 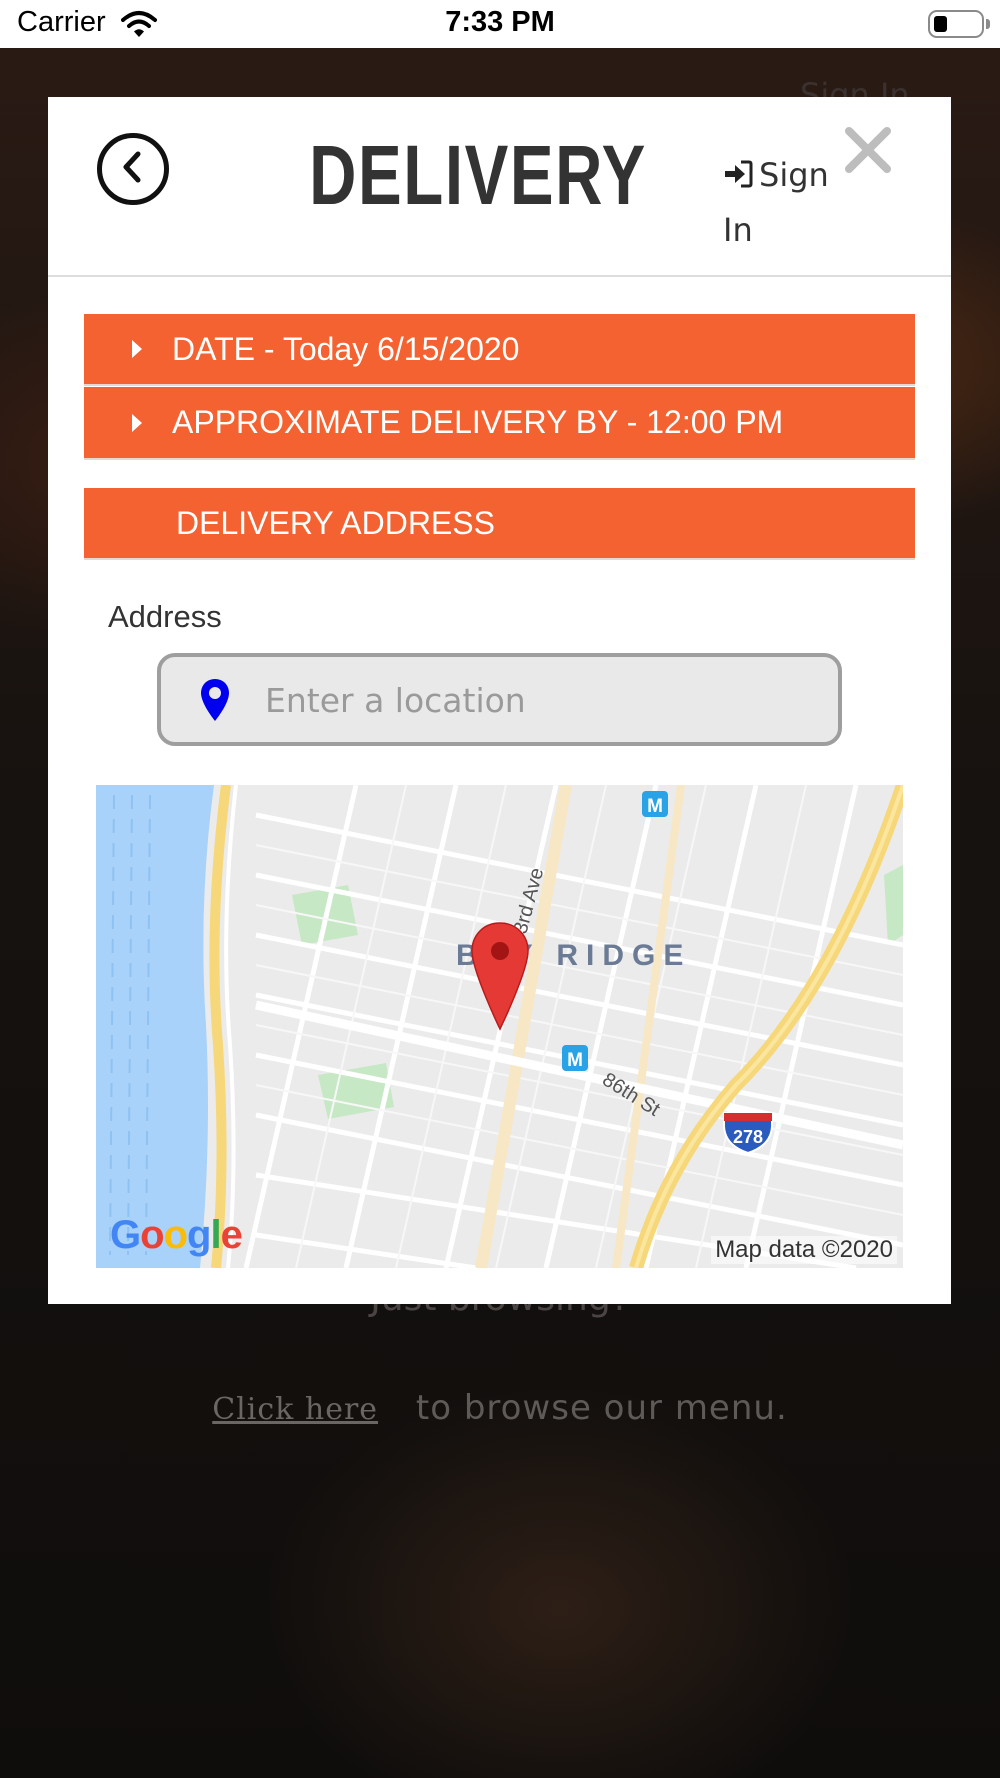 I want to click on back-button, so click(x=133, y=169).